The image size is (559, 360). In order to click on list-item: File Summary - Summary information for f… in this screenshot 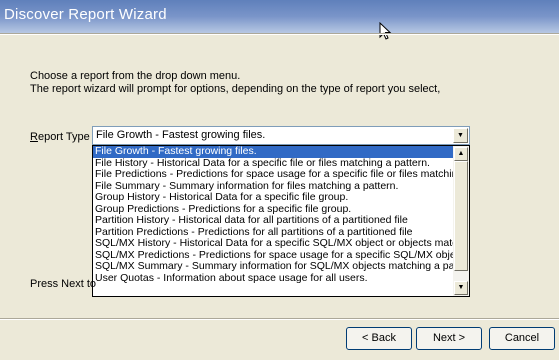, I will do `click(273, 187)`.